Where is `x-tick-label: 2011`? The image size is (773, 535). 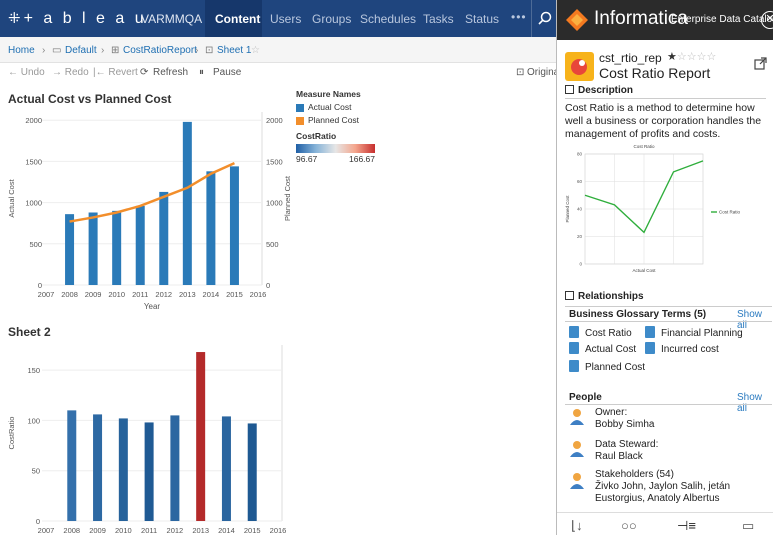 x-tick-label: 2011 is located at coordinates (140, 294).